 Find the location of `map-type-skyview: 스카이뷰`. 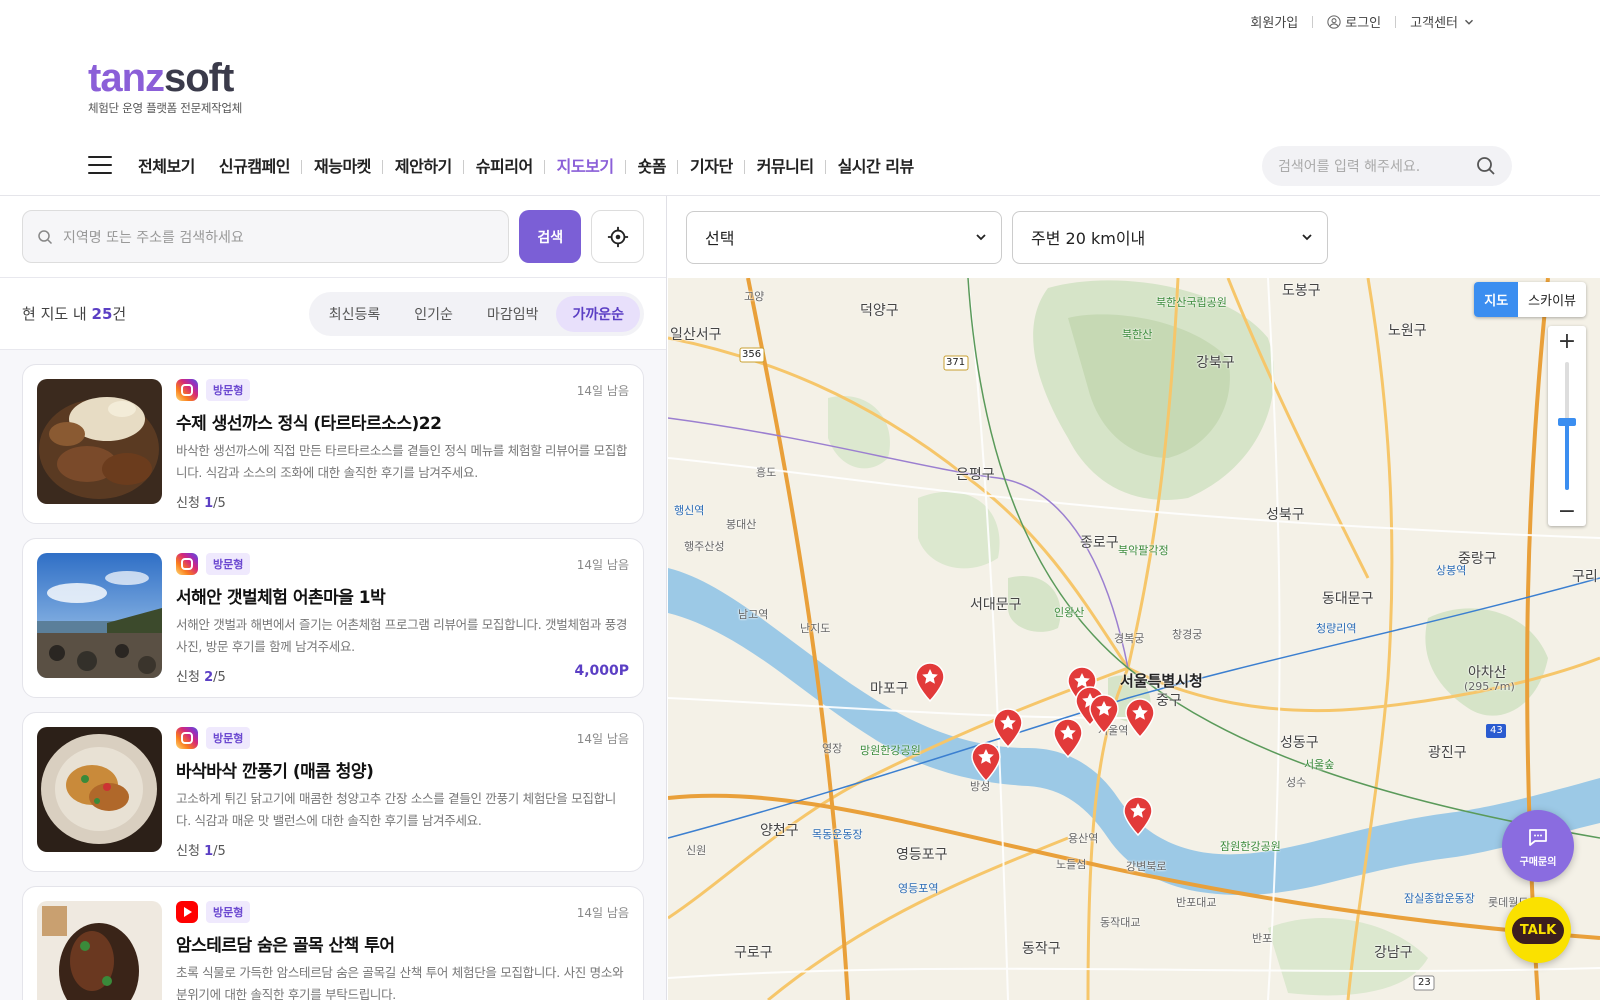

map-type-skyview: 스카이뷰 is located at coordinates (1552, 299).